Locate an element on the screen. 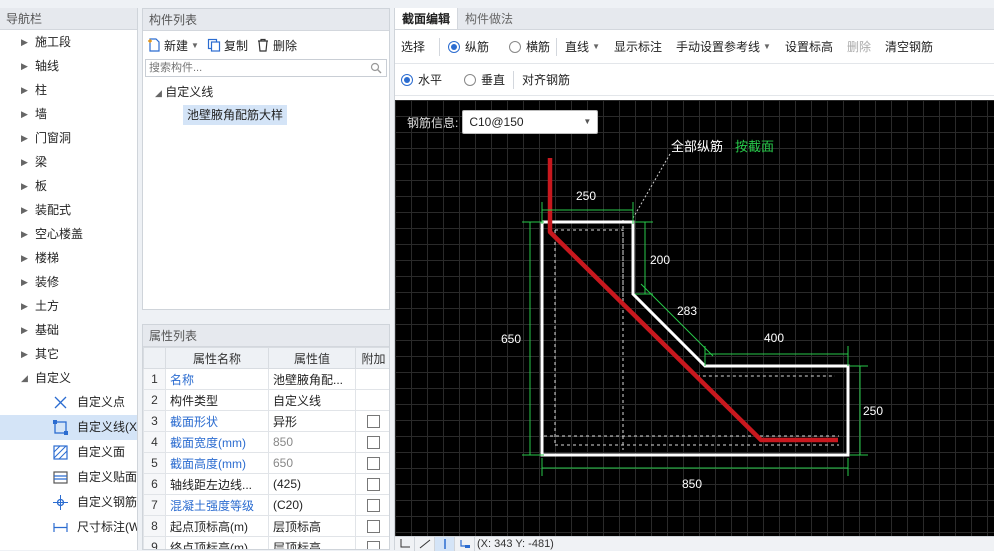 This screenshot has width=994, height=551. ortho-mode-icon is located at coordinates (405, 543).